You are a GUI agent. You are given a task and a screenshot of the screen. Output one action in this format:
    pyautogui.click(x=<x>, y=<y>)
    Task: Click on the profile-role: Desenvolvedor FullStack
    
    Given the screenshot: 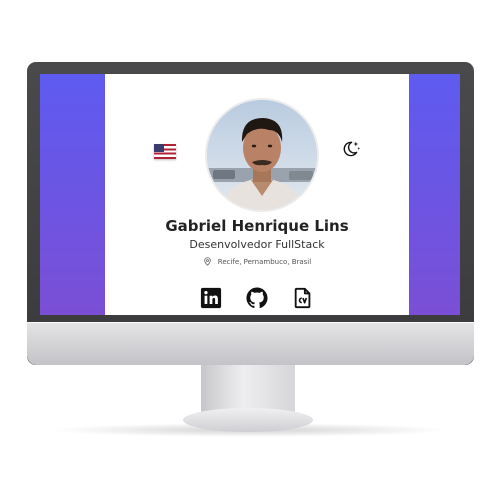 What is the action you would take?
    pyautogui.click(x=257, y=244)
    